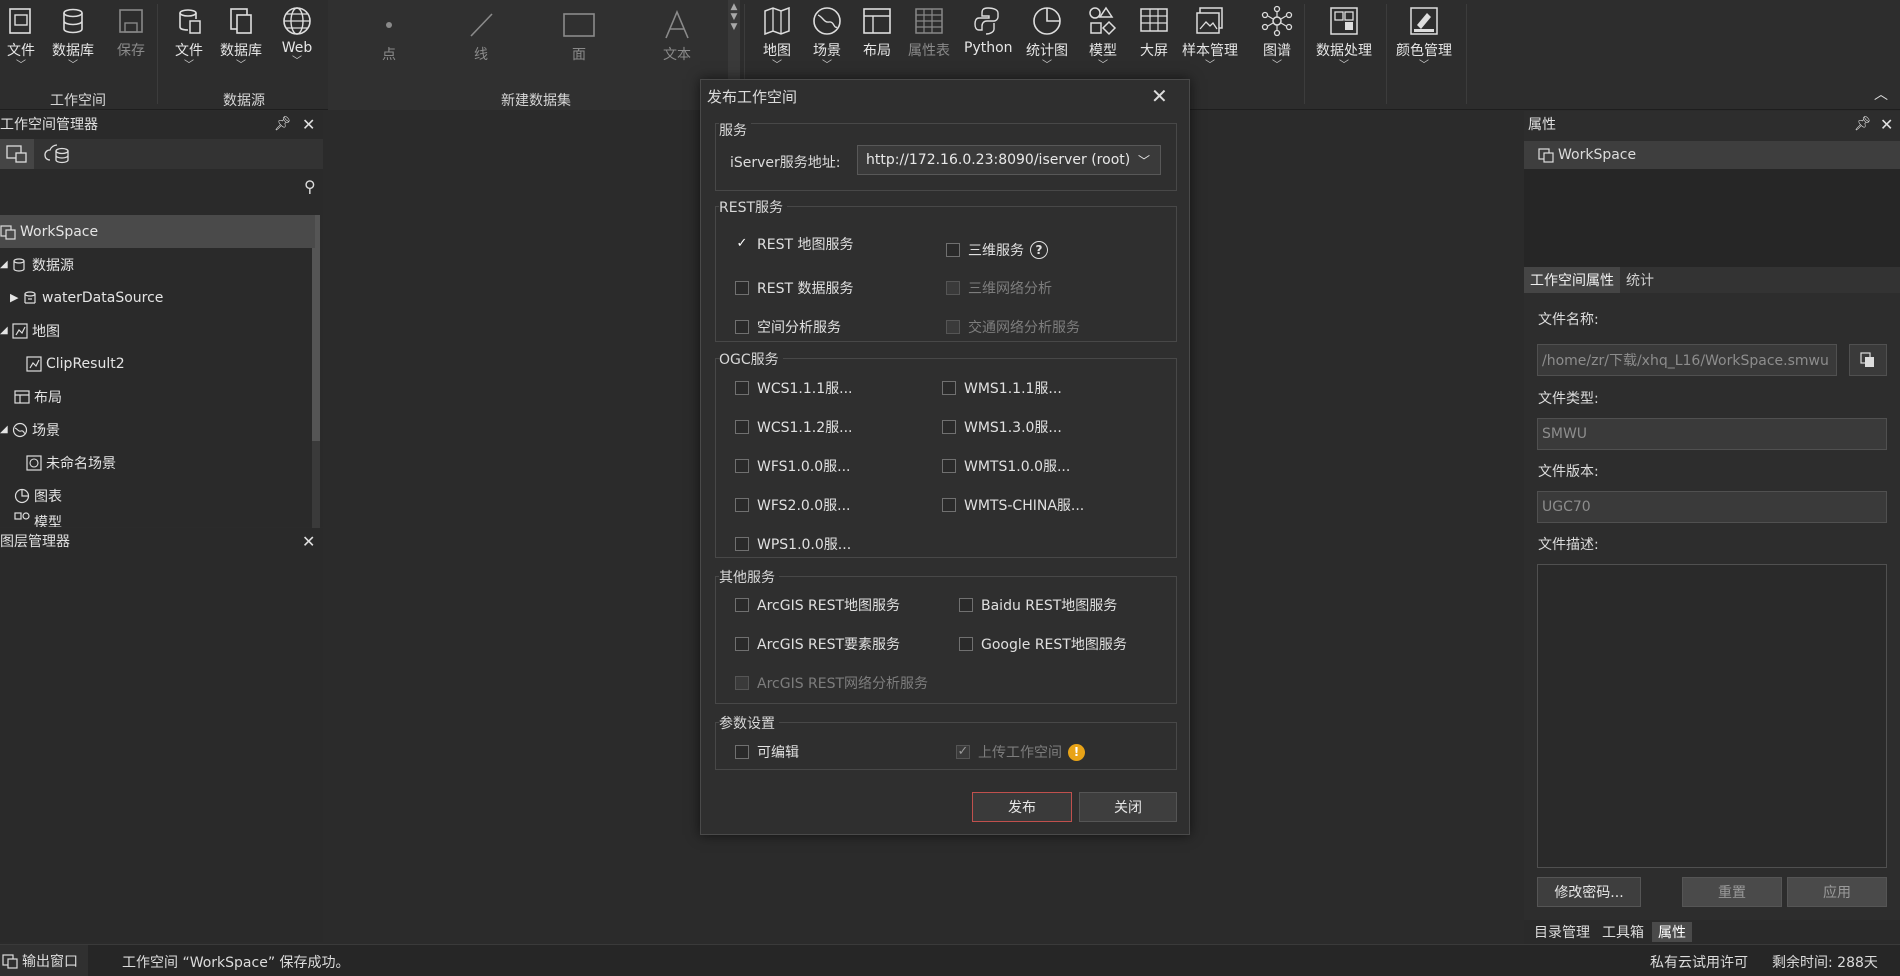  Describe the element at coordinates (1640, 280) in the screenshot. I see `tab-statistics: 统计` at that location.